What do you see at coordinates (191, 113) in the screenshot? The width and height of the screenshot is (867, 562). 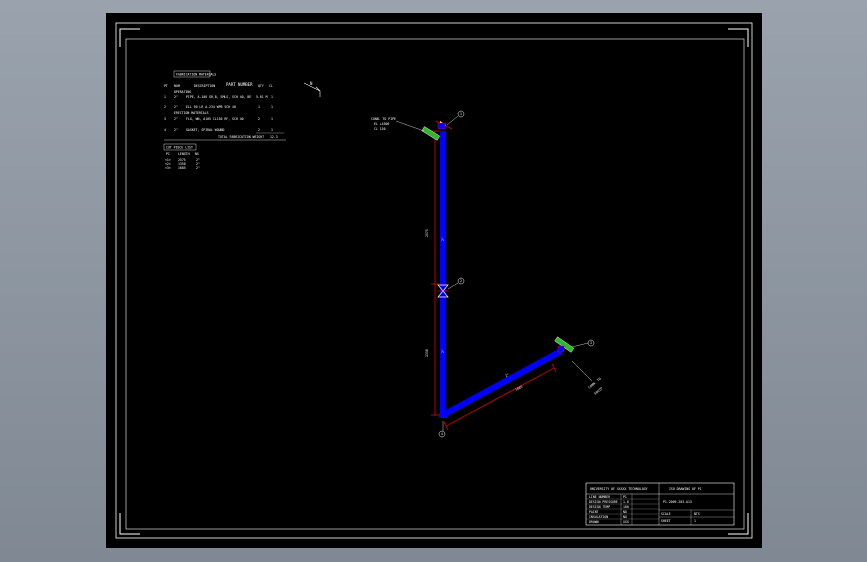 I see `bom-subtitle-2: ERECTION MATERIALS` at bounding box center [191, 113].